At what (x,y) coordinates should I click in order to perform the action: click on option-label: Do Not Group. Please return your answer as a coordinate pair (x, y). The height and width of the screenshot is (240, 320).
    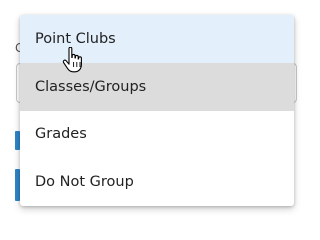
    Looking at the image, I should click on (84, 182).